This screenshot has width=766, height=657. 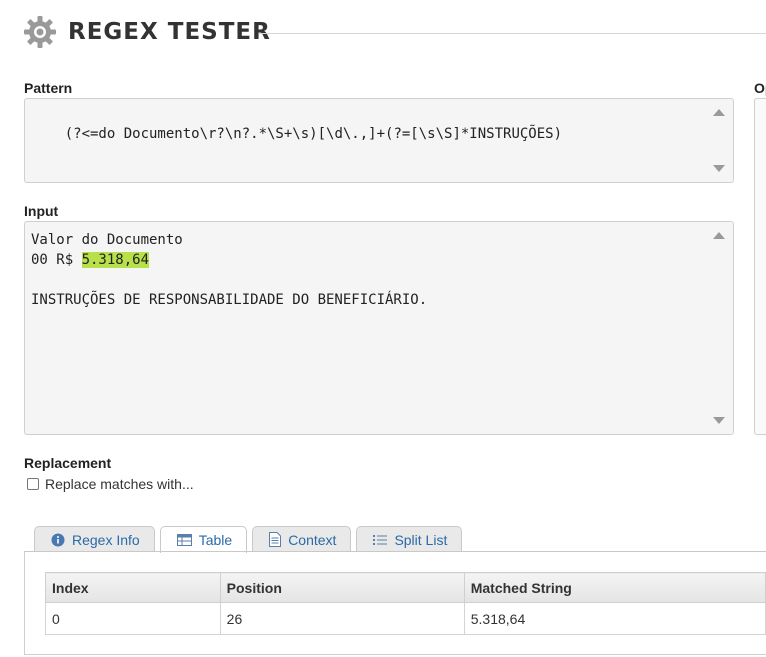 I want to click on table-header-row: Index Position Matched String, so click(x=405, y=587).